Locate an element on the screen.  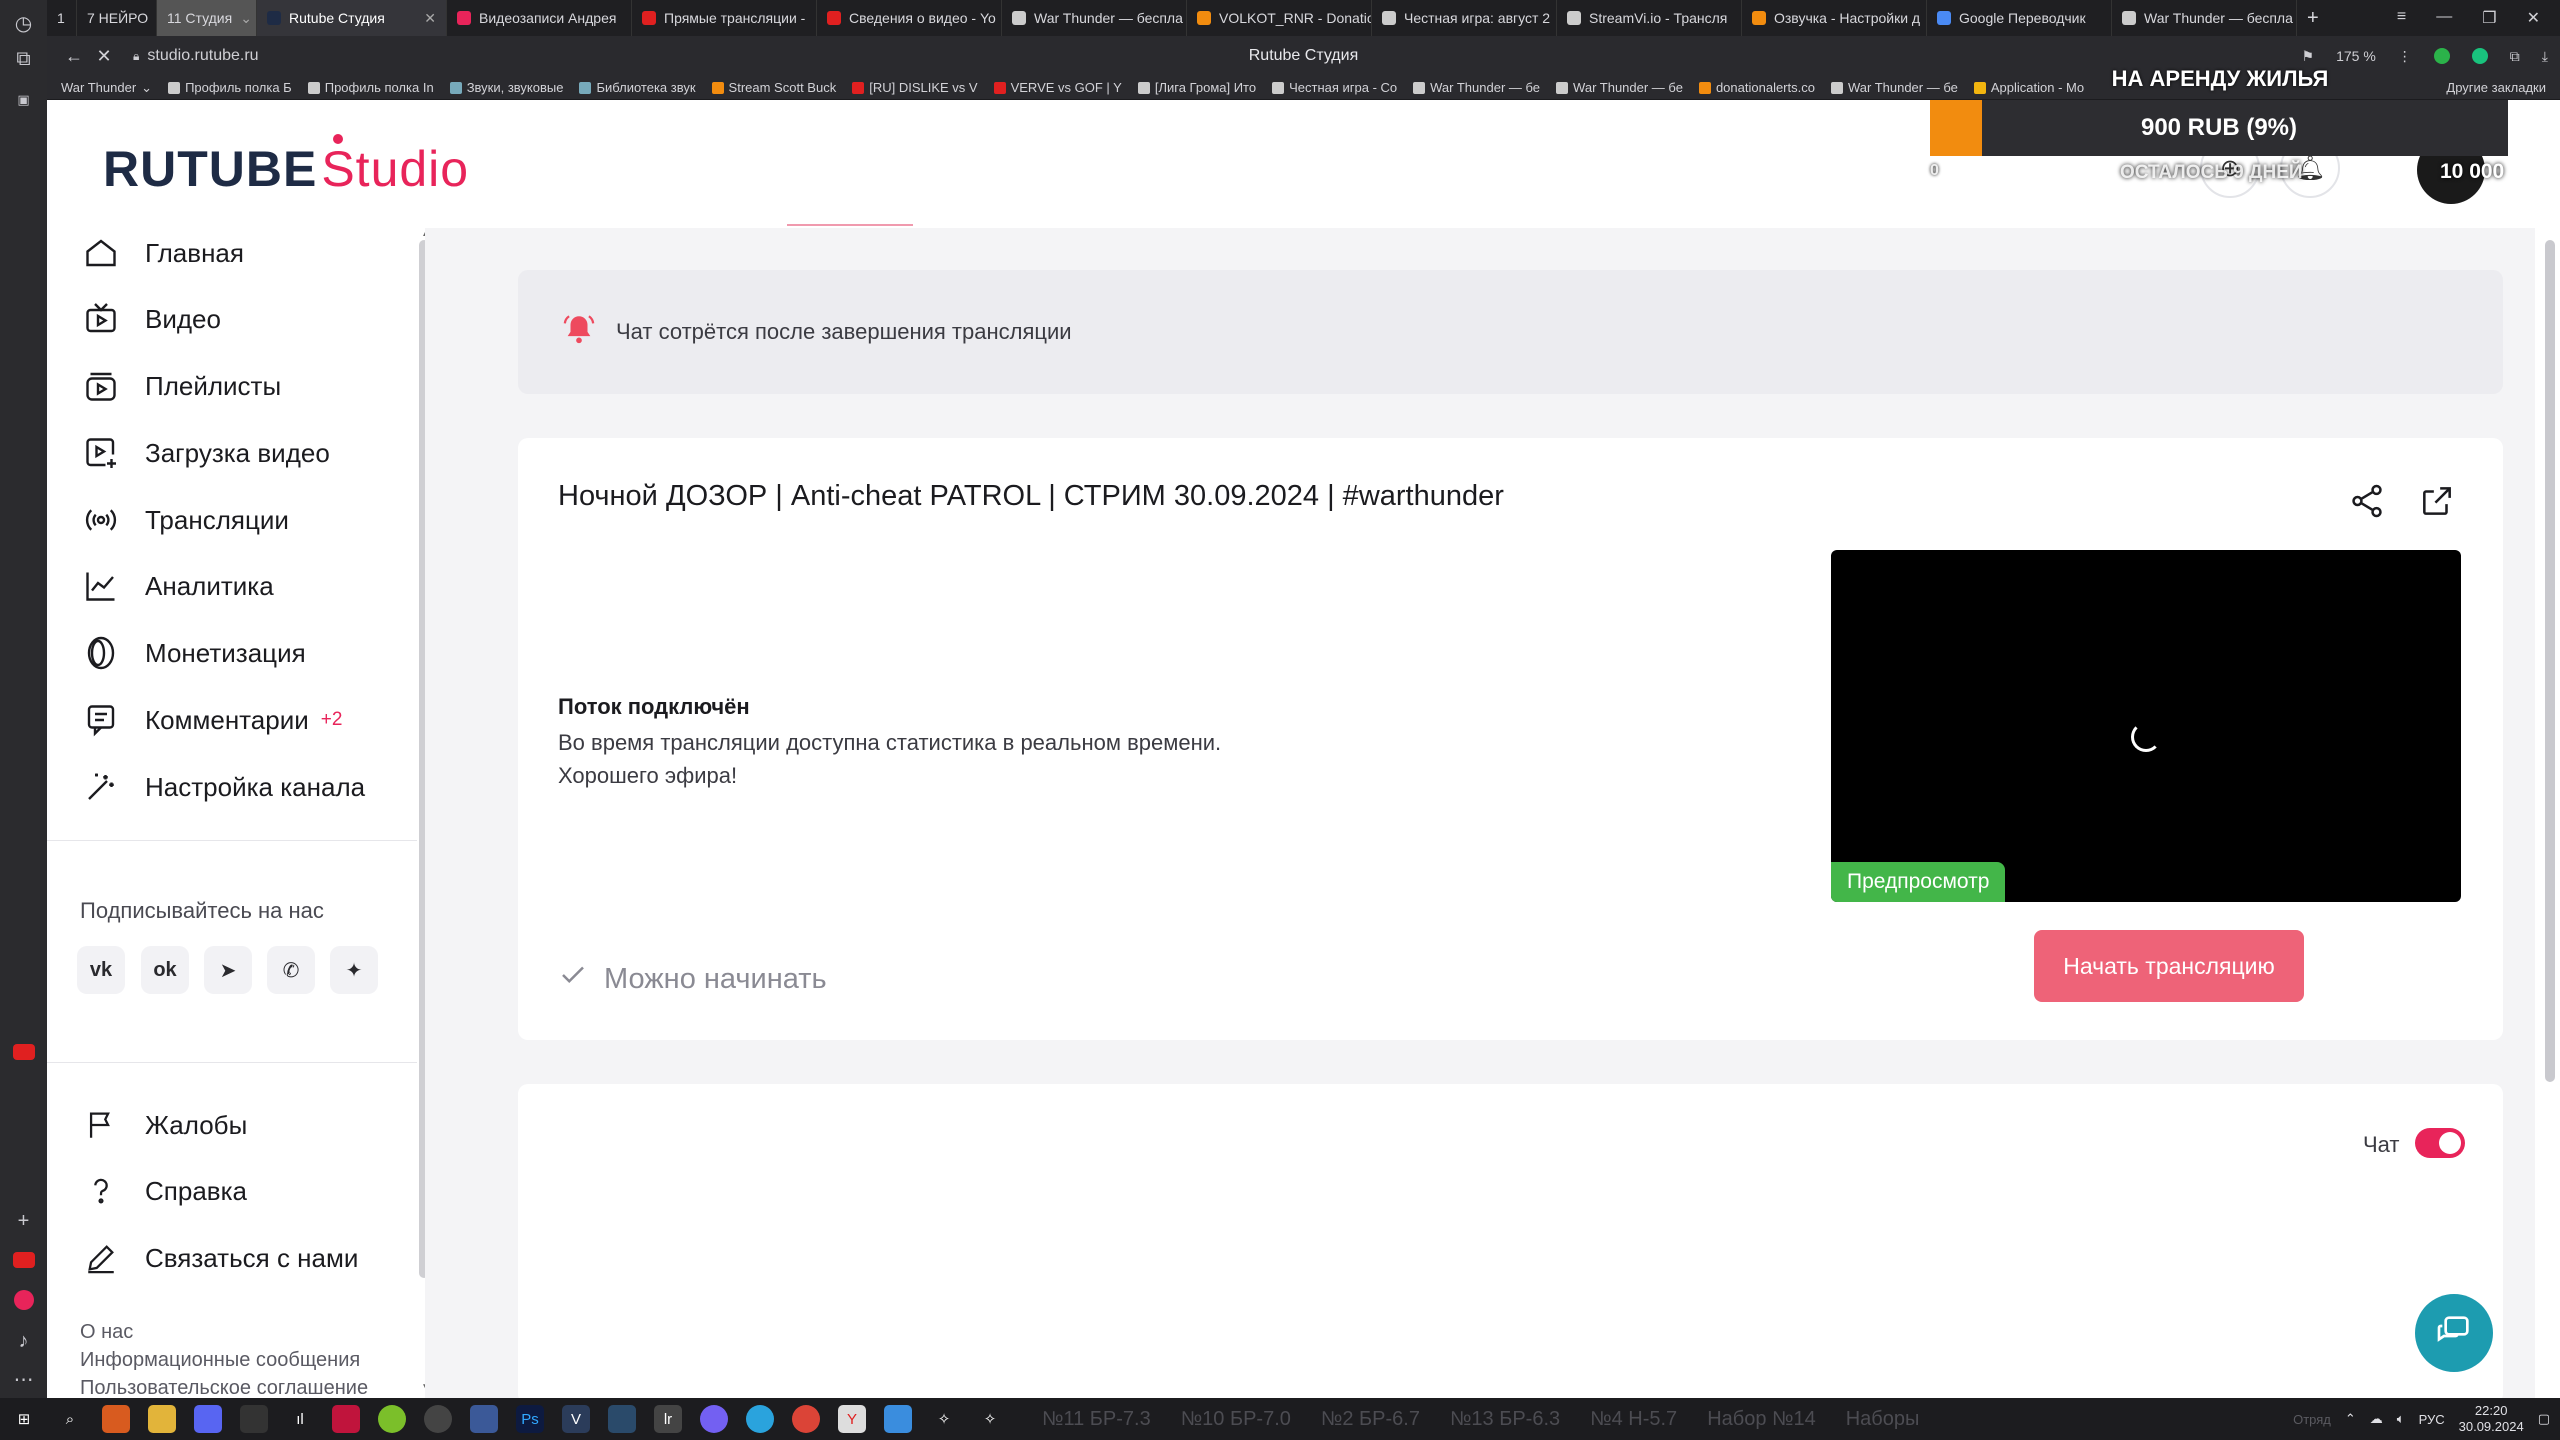
rutube-studio-logo: RUTUBE Studio is located at coordinates (286, 166).